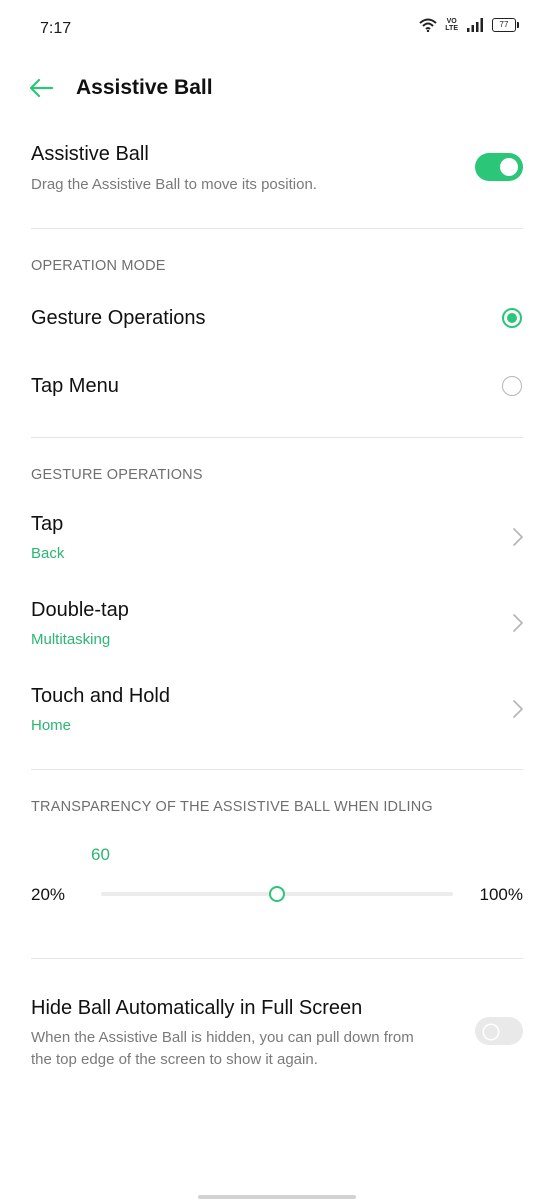 The width and height of the screenshot is (554, 1200). Describe the element at coordinates (512, 386) in the screenshot. I see `radio-tap-menu` at that location.